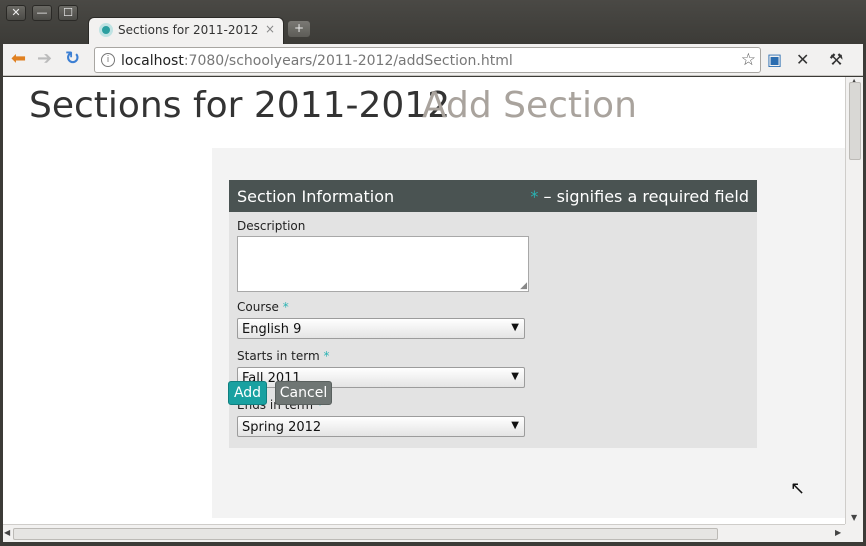 The height and width of the screenshot is (546, 866). I want to click on starts-term-label: Starts in term *, so click(283, 356).